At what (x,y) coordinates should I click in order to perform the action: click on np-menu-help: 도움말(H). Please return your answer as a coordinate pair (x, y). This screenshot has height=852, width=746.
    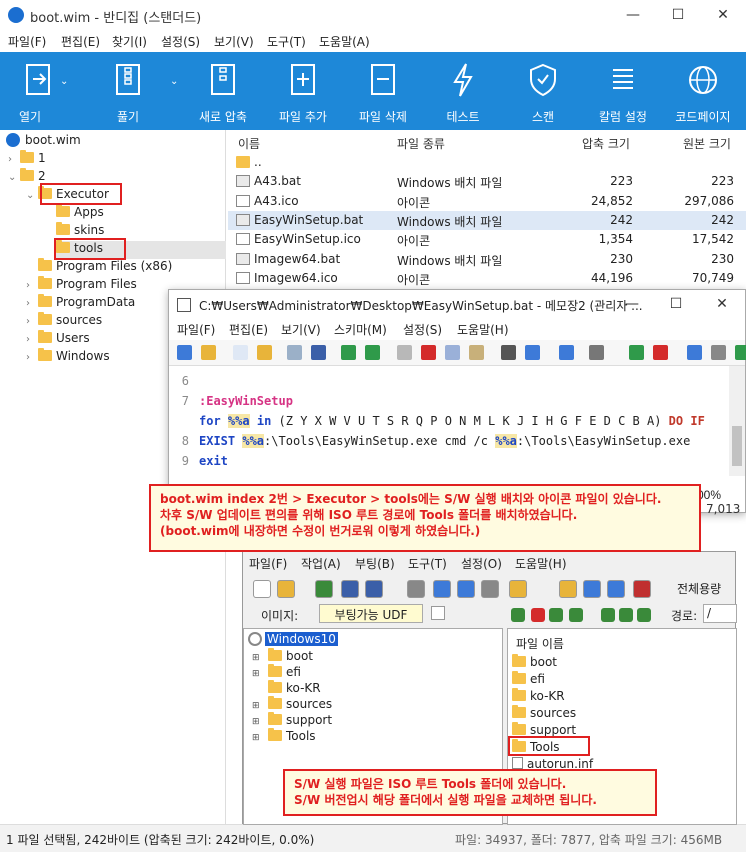
    Looking at the image, I should click on (483, 329).